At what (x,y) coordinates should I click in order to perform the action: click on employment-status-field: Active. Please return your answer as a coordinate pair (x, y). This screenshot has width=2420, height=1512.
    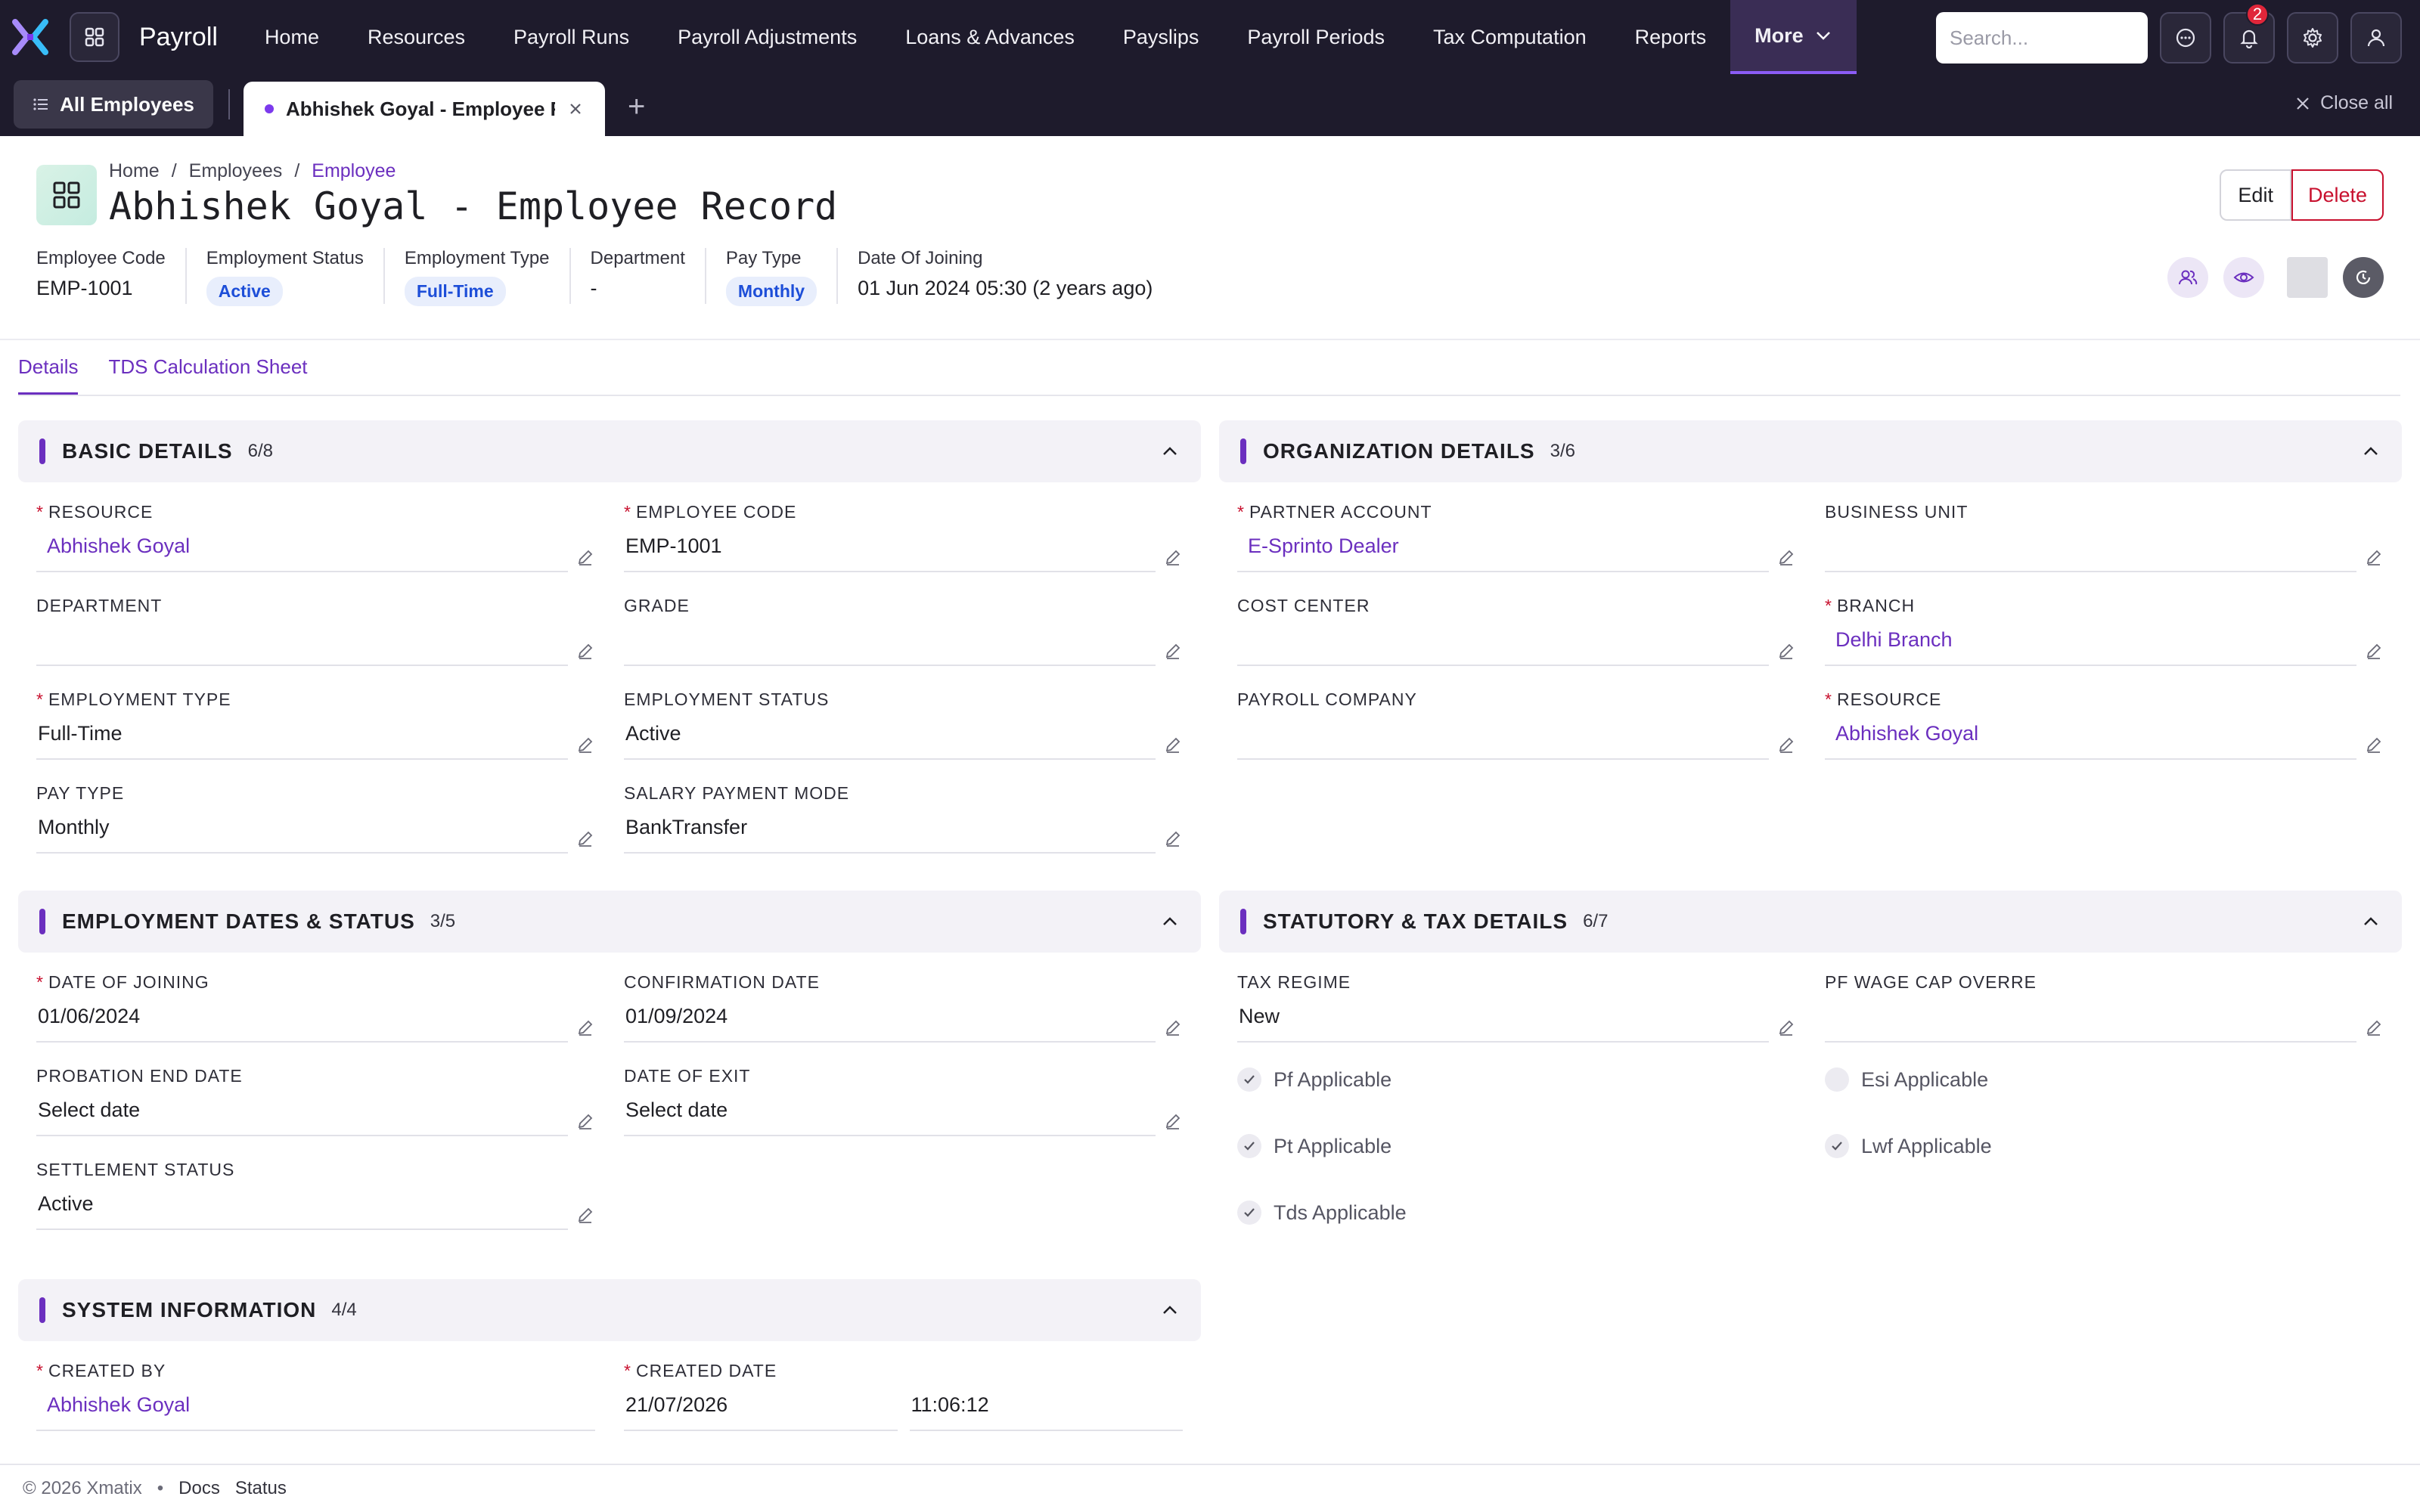
    Looking at the image, I should click on (890, 741).